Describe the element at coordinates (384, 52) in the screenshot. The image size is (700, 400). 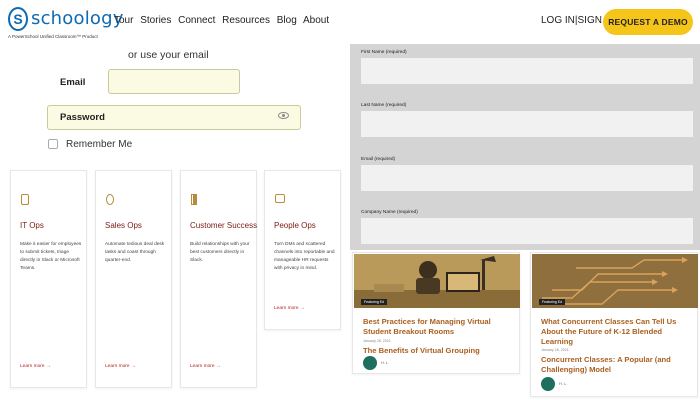
I see `first-name-label: First Name (required)` at that location.